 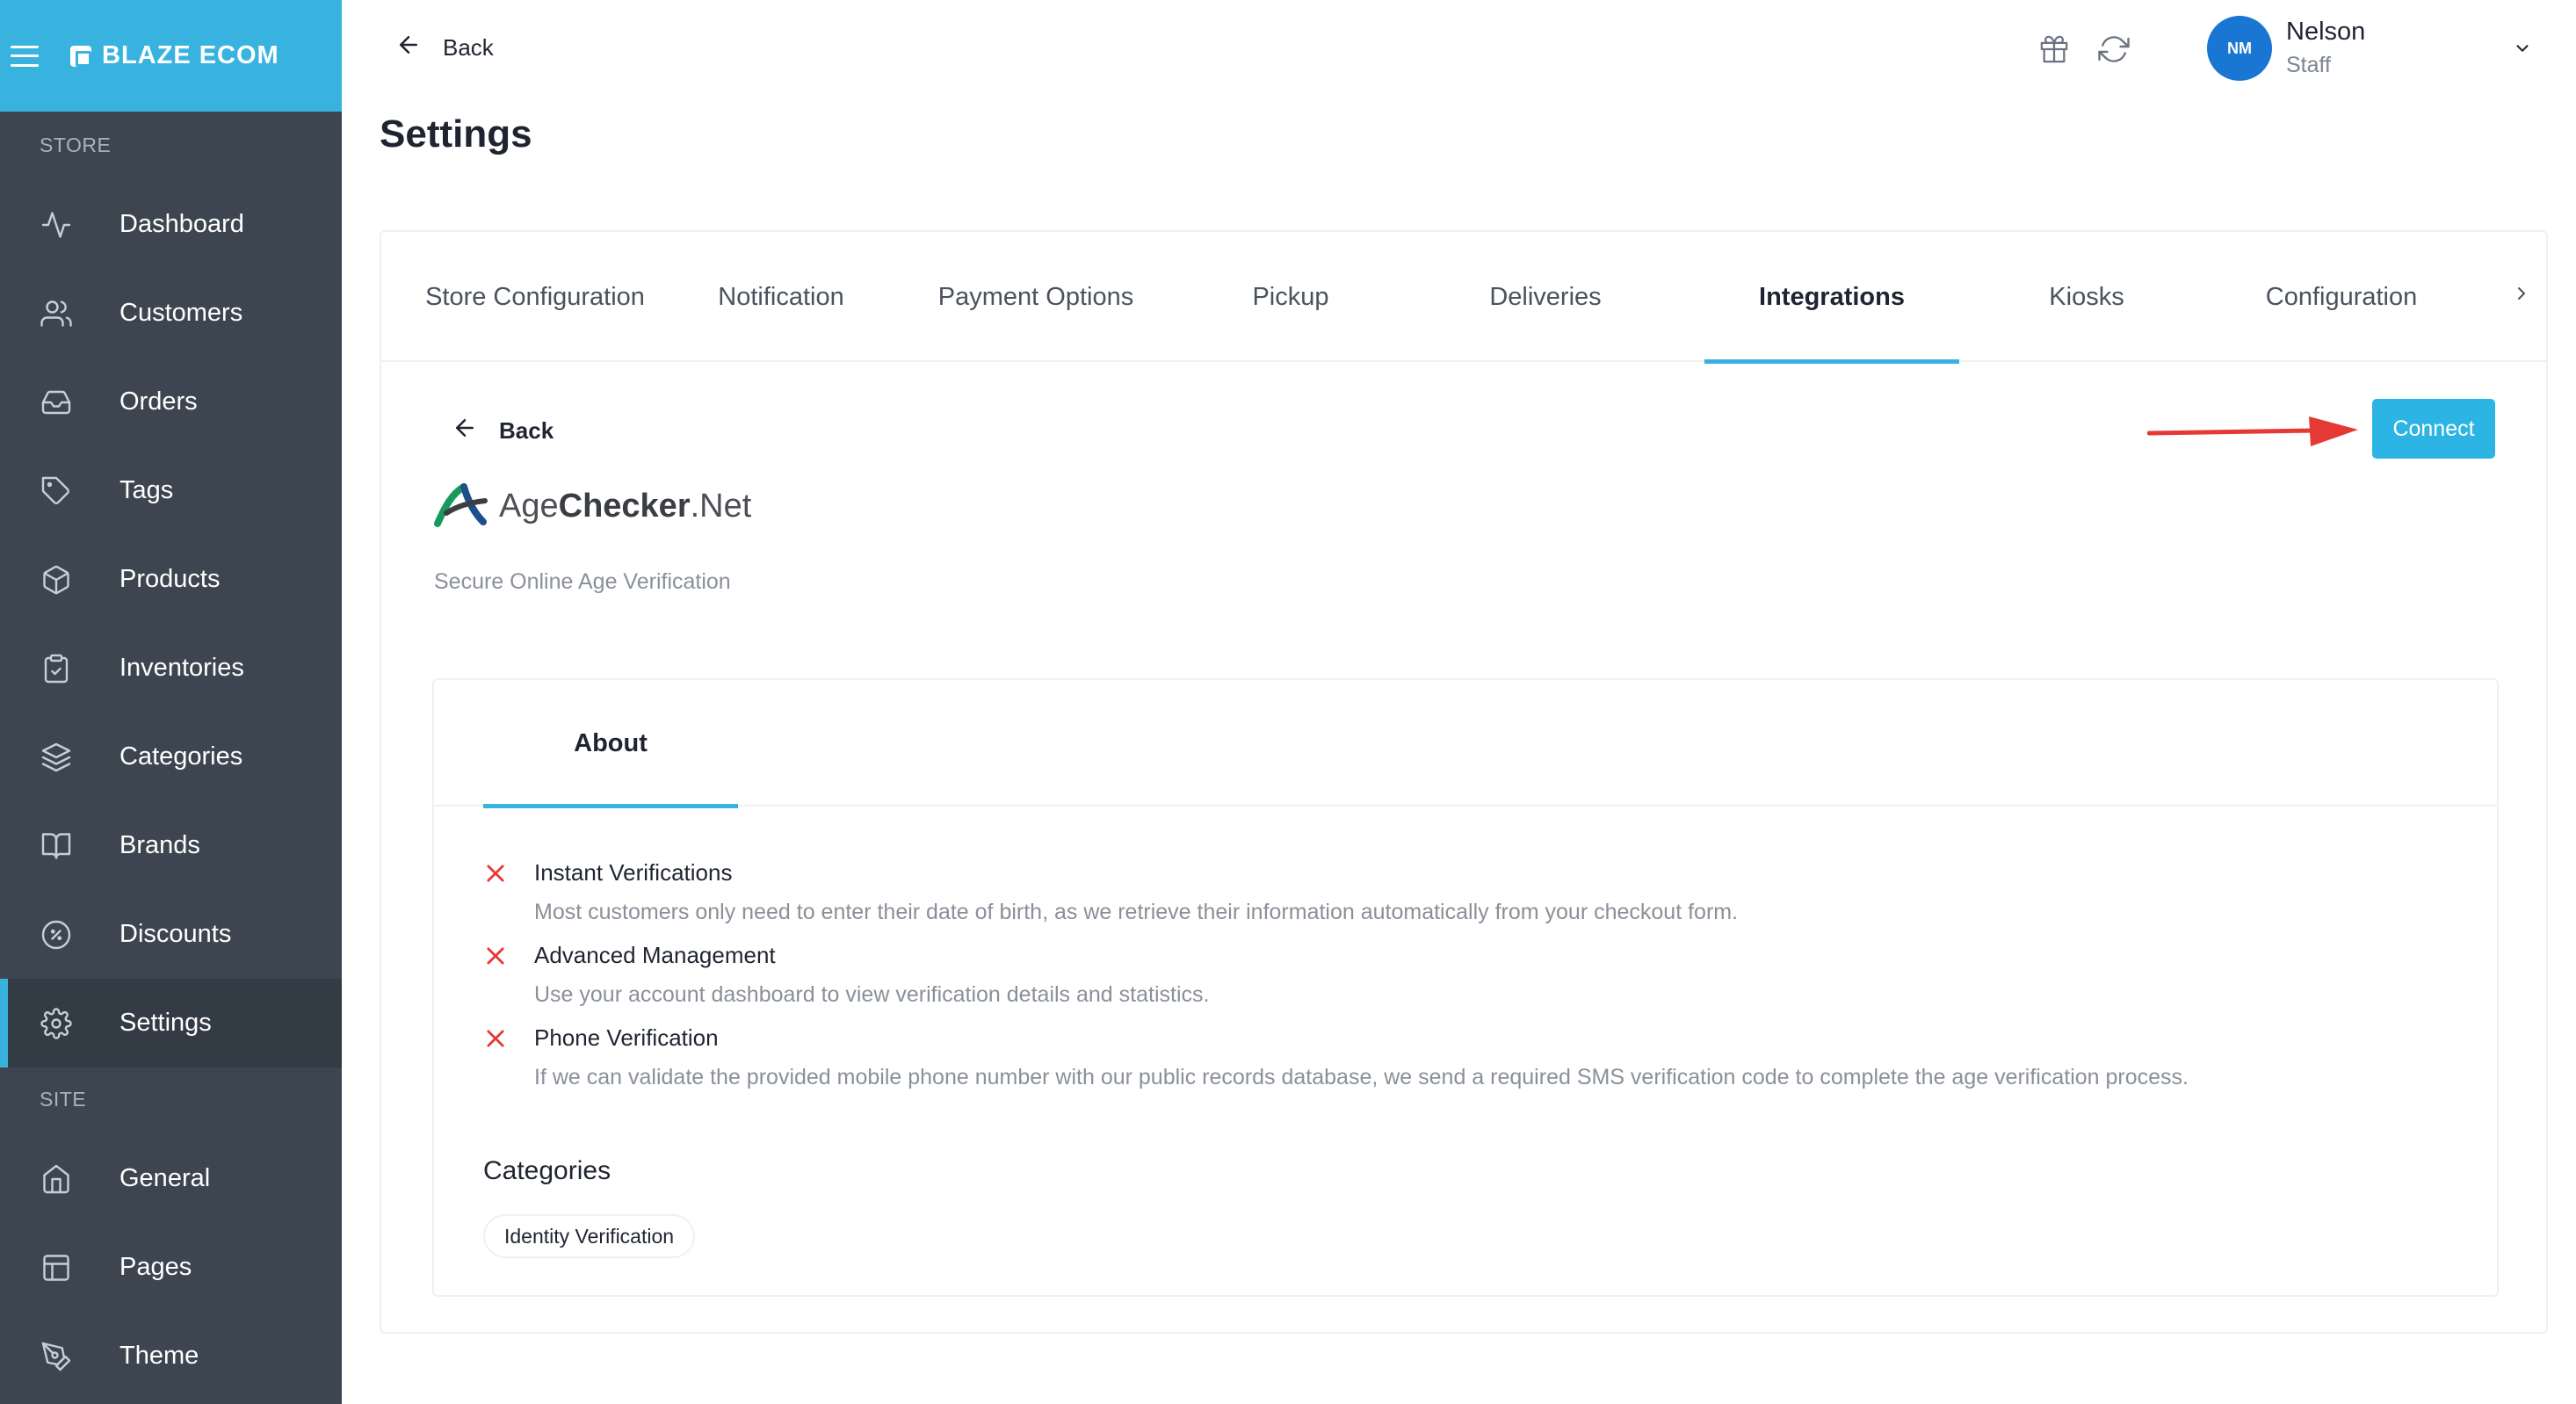 I want to click on tab-deliveries: Deliveries, so click(x=1545, y=297).